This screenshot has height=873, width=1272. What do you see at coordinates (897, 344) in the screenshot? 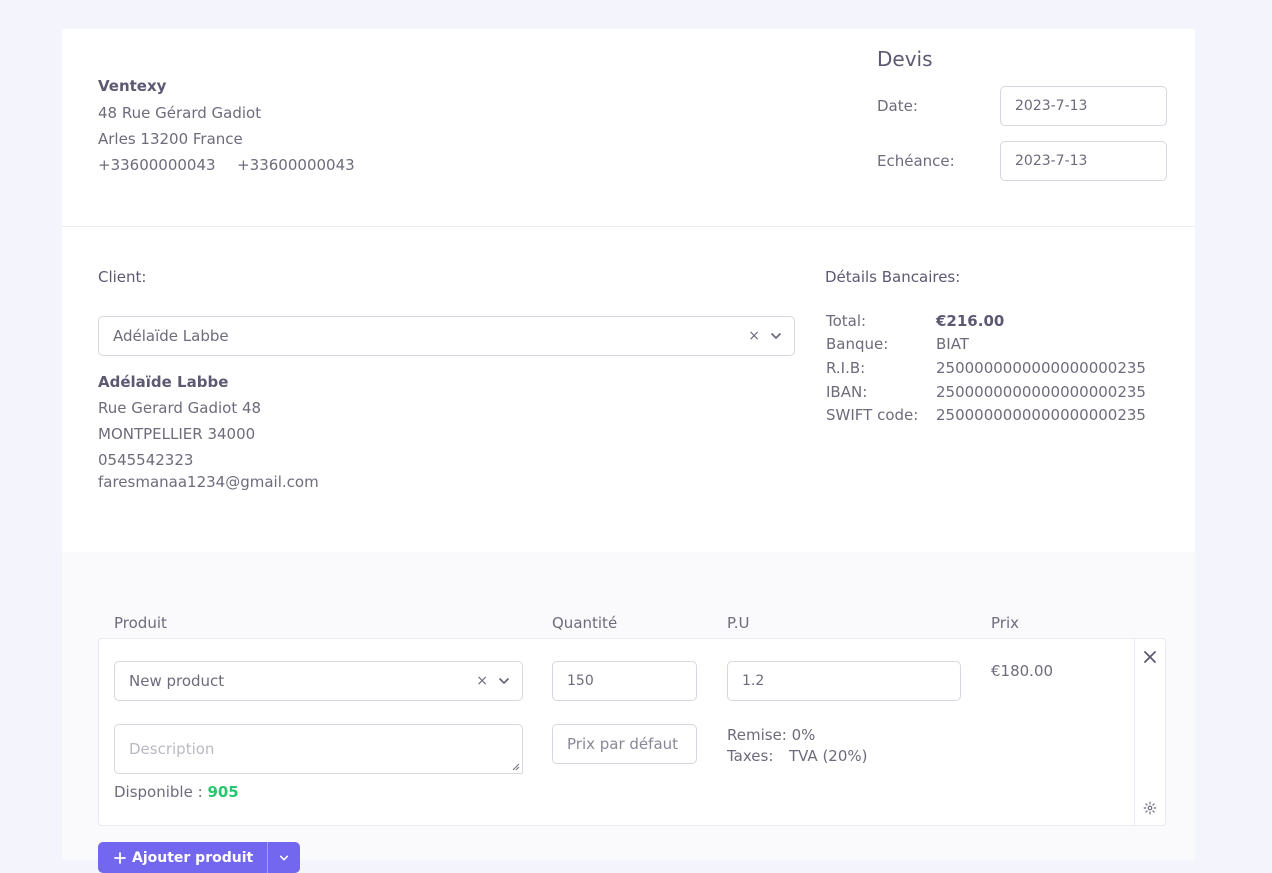
I see `bank-row-bank: Banque: BIAT` at bounding box center [897, 344].